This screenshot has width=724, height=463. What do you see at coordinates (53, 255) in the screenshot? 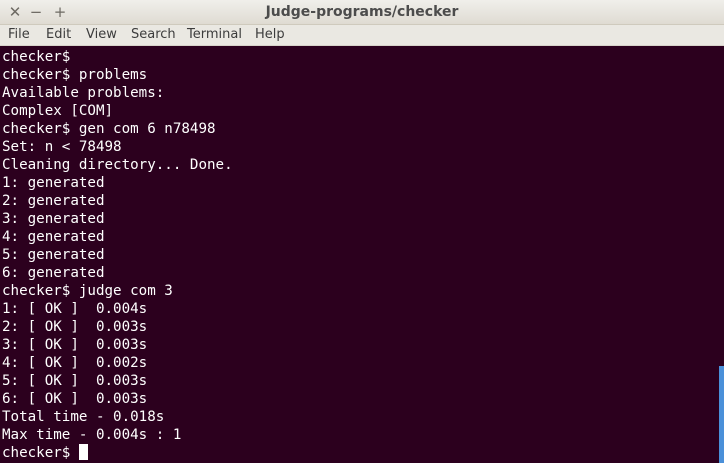
I see `terminal-line: 5: generated` at bounding box center [53, 255].